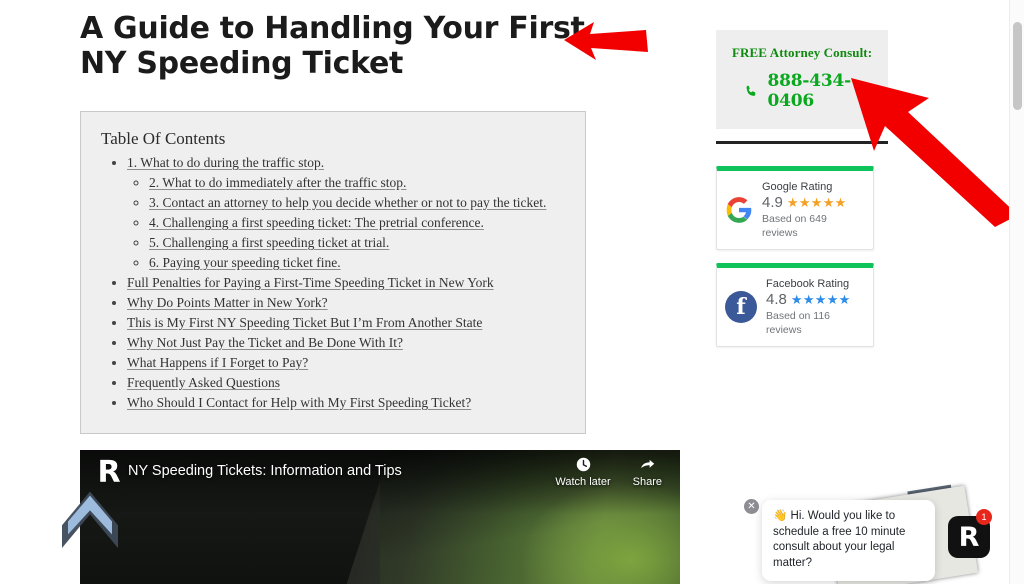 The width and height of the screenshot is (1024, 584). What do you see at coordinates (772, 202) in the screenshot?
I see `google-rating-score: 4.9` at bounding box center [772, 202].